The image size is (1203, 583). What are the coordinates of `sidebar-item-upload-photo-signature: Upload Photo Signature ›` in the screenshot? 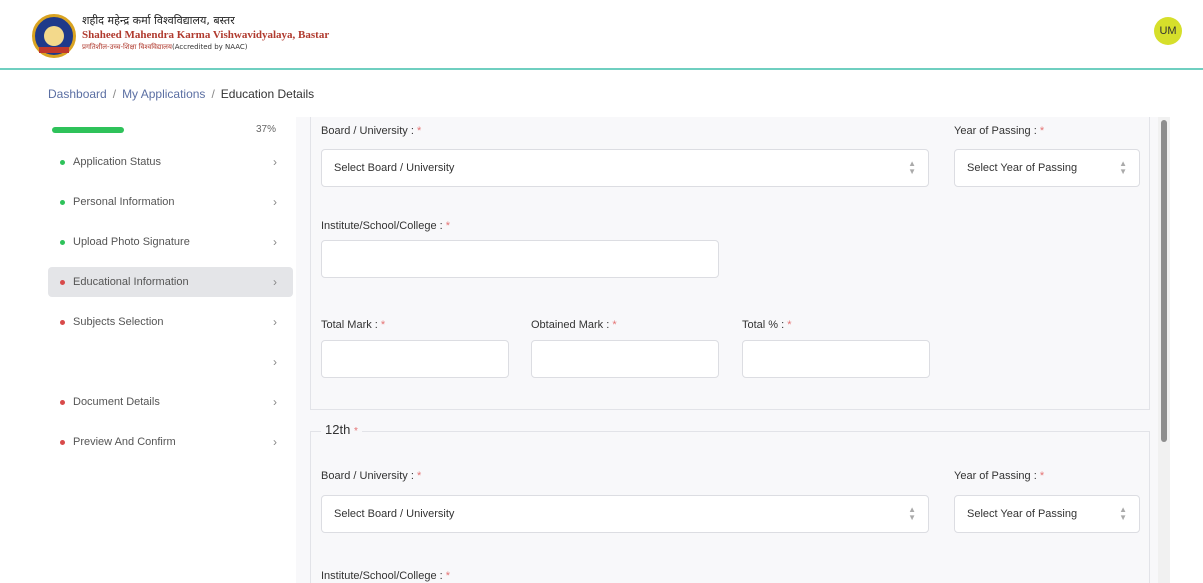 It's located at (170, 242).